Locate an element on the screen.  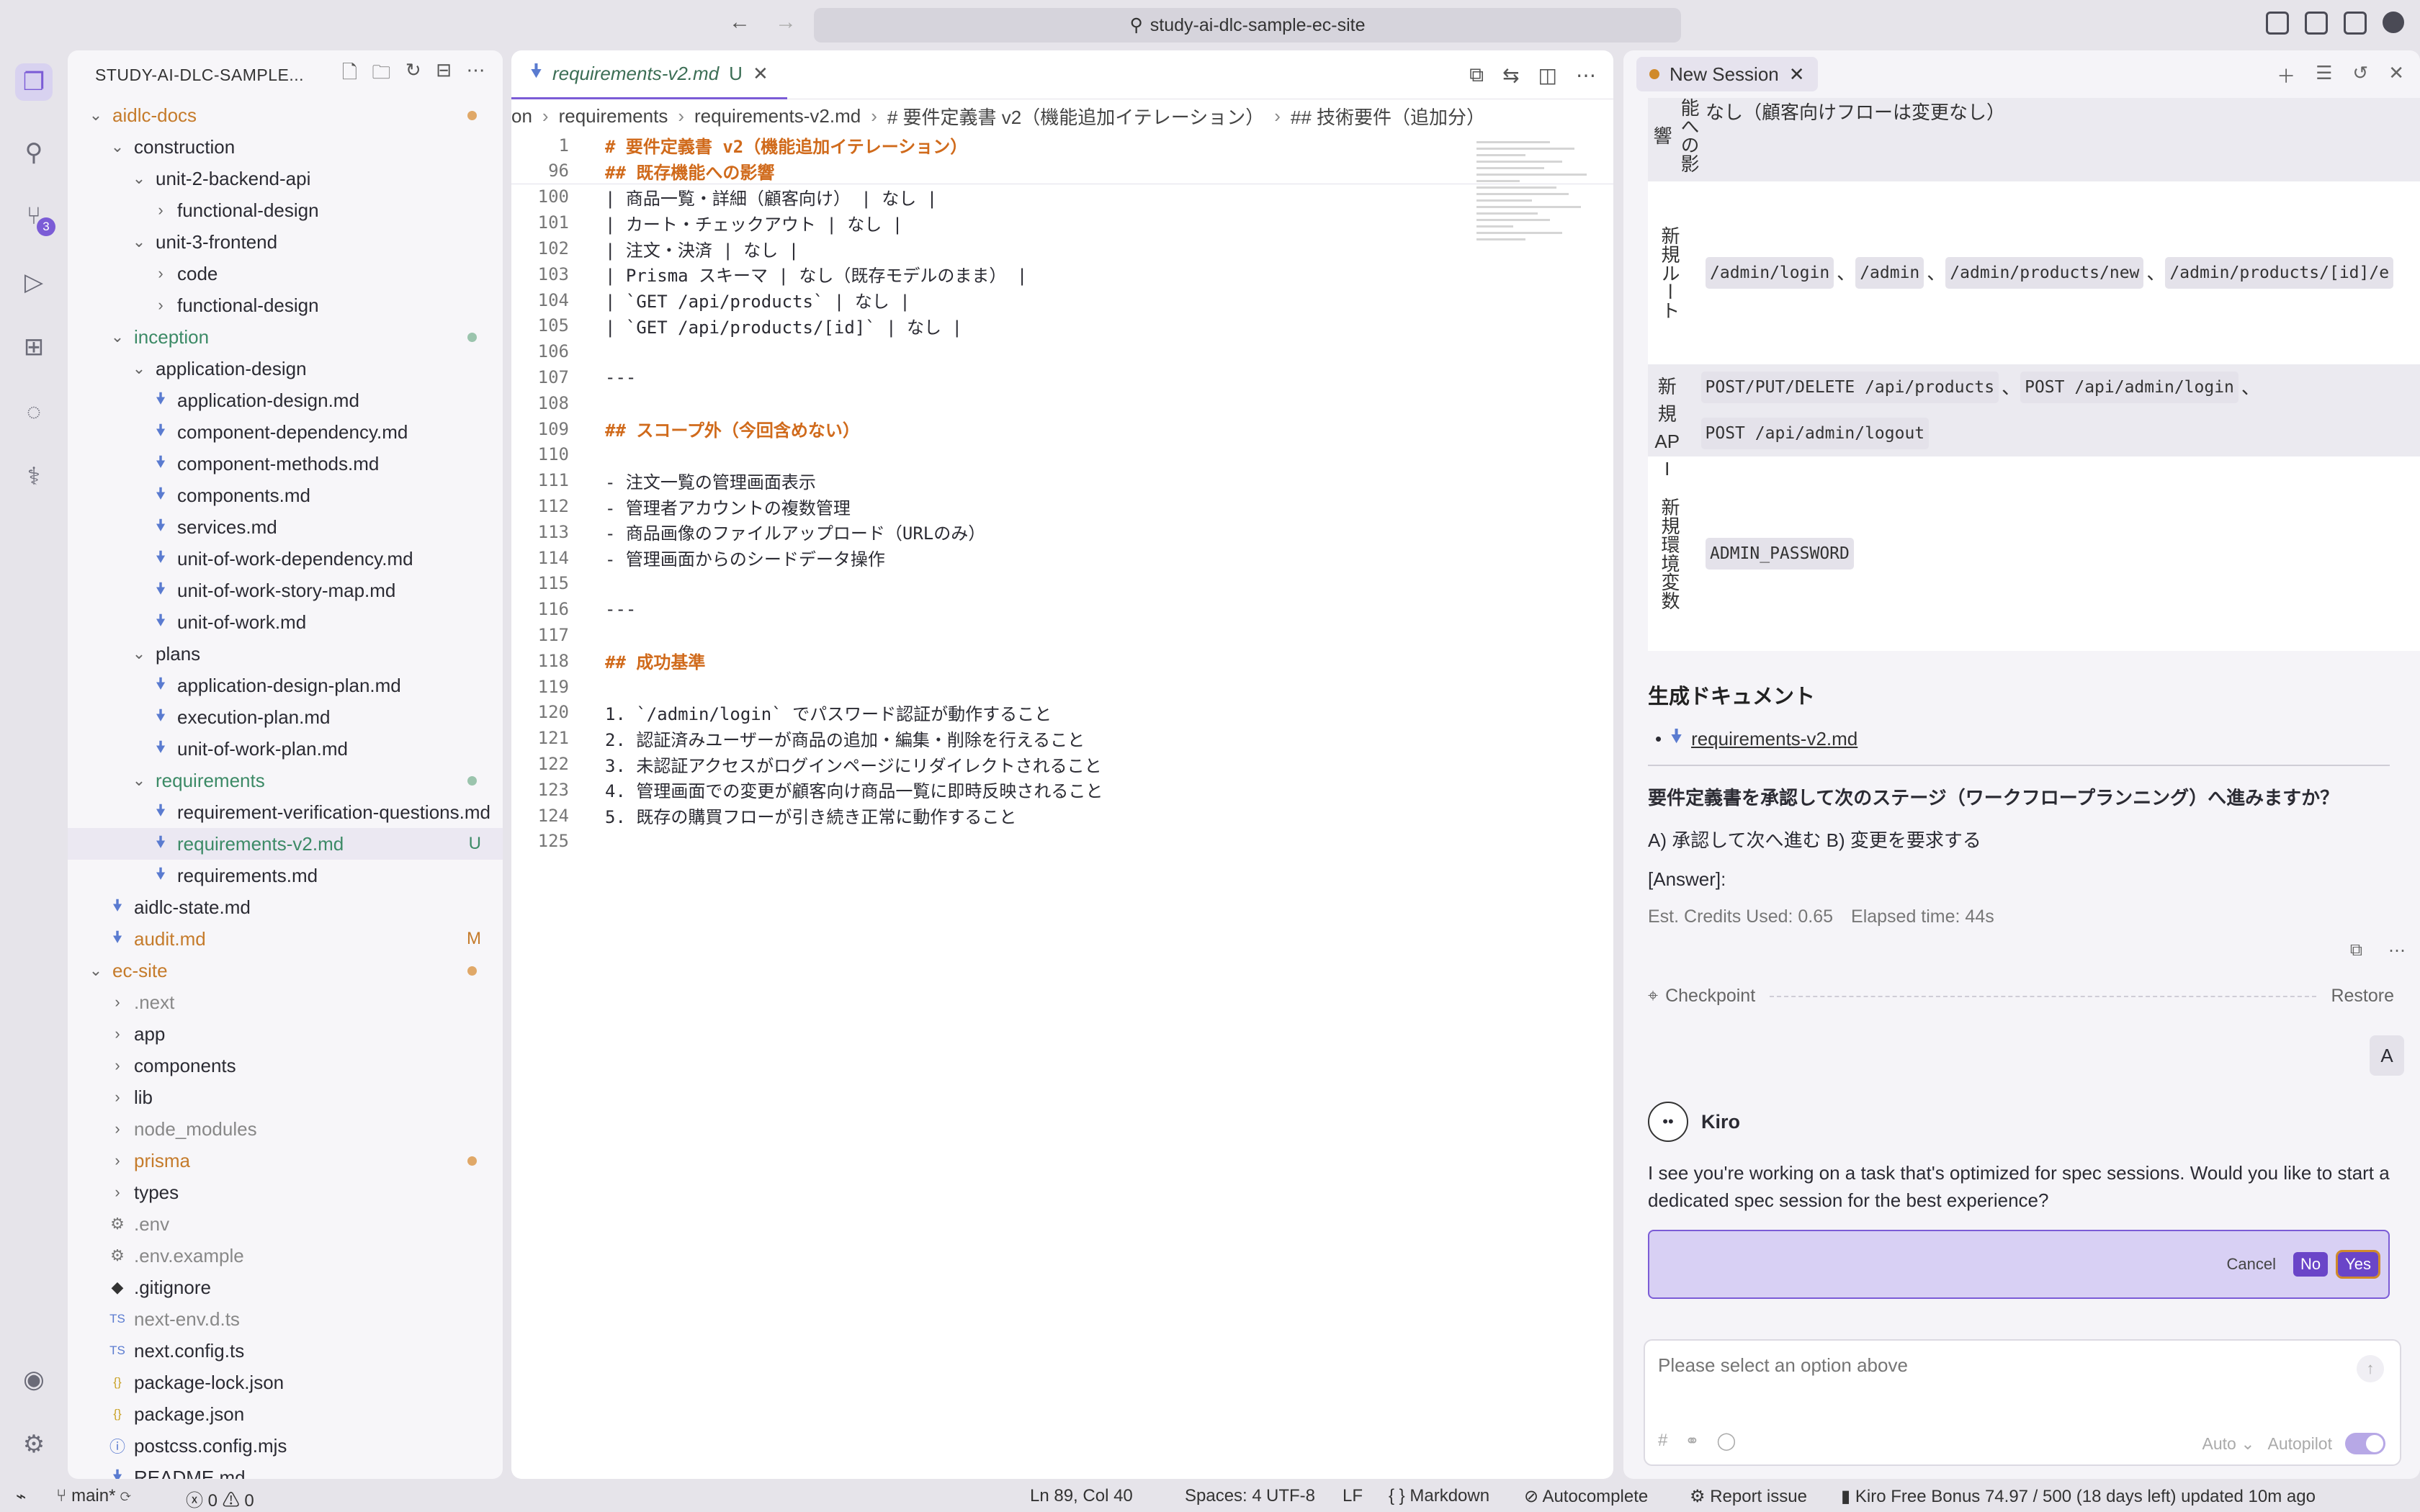
tree-file: ⓘ postcss.config.mjs is located at coordinates (285, 1446).